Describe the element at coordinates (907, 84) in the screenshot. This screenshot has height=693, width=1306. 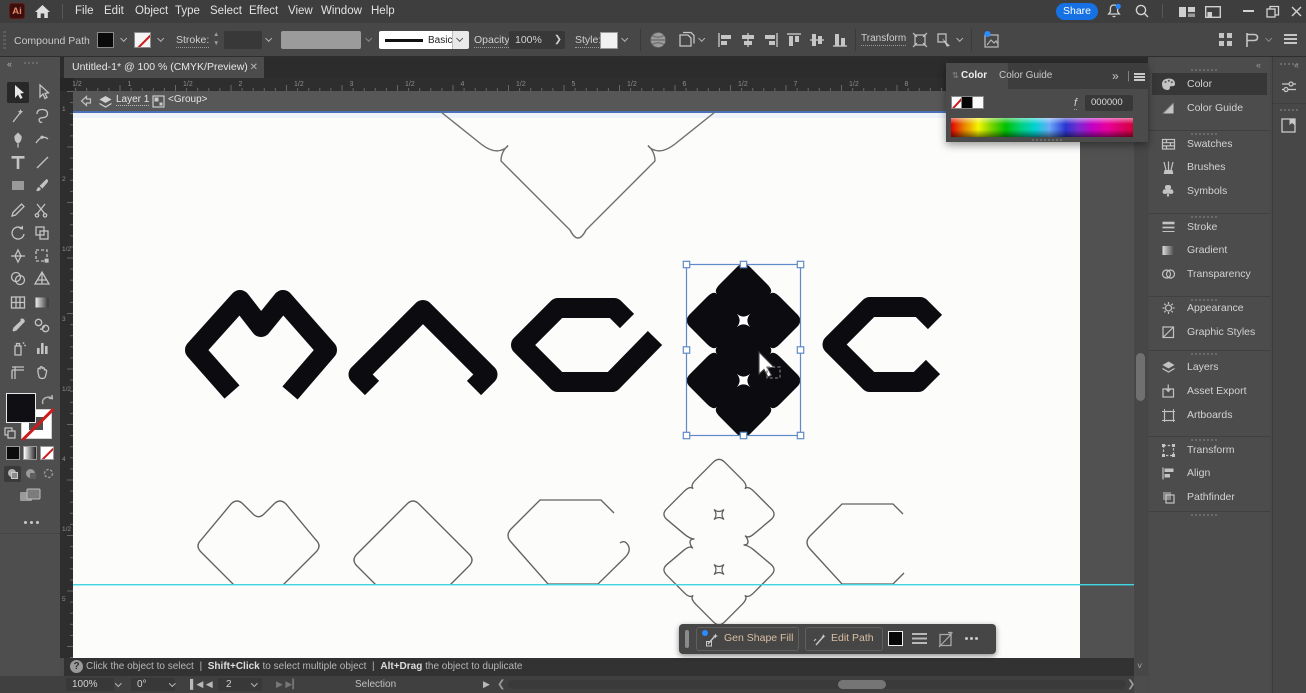
I see `svg-text: 8` at that location.